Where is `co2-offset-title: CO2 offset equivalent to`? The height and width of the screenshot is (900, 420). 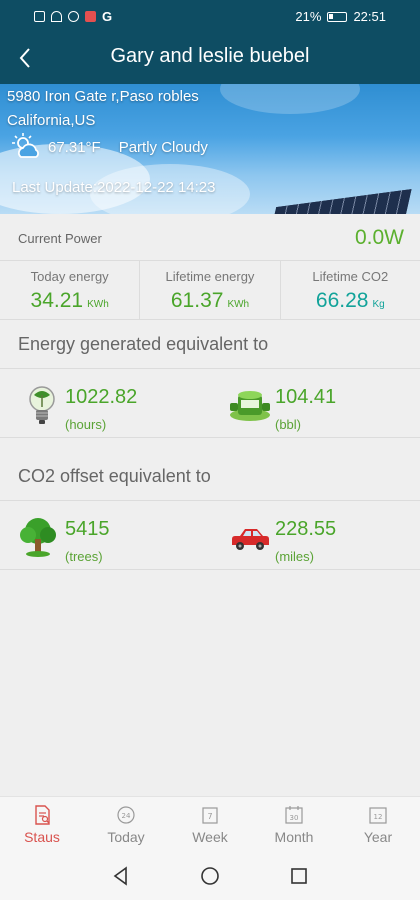
co2-offset-title: CO2 offset equivalent to is located at coordinates (114, 476).